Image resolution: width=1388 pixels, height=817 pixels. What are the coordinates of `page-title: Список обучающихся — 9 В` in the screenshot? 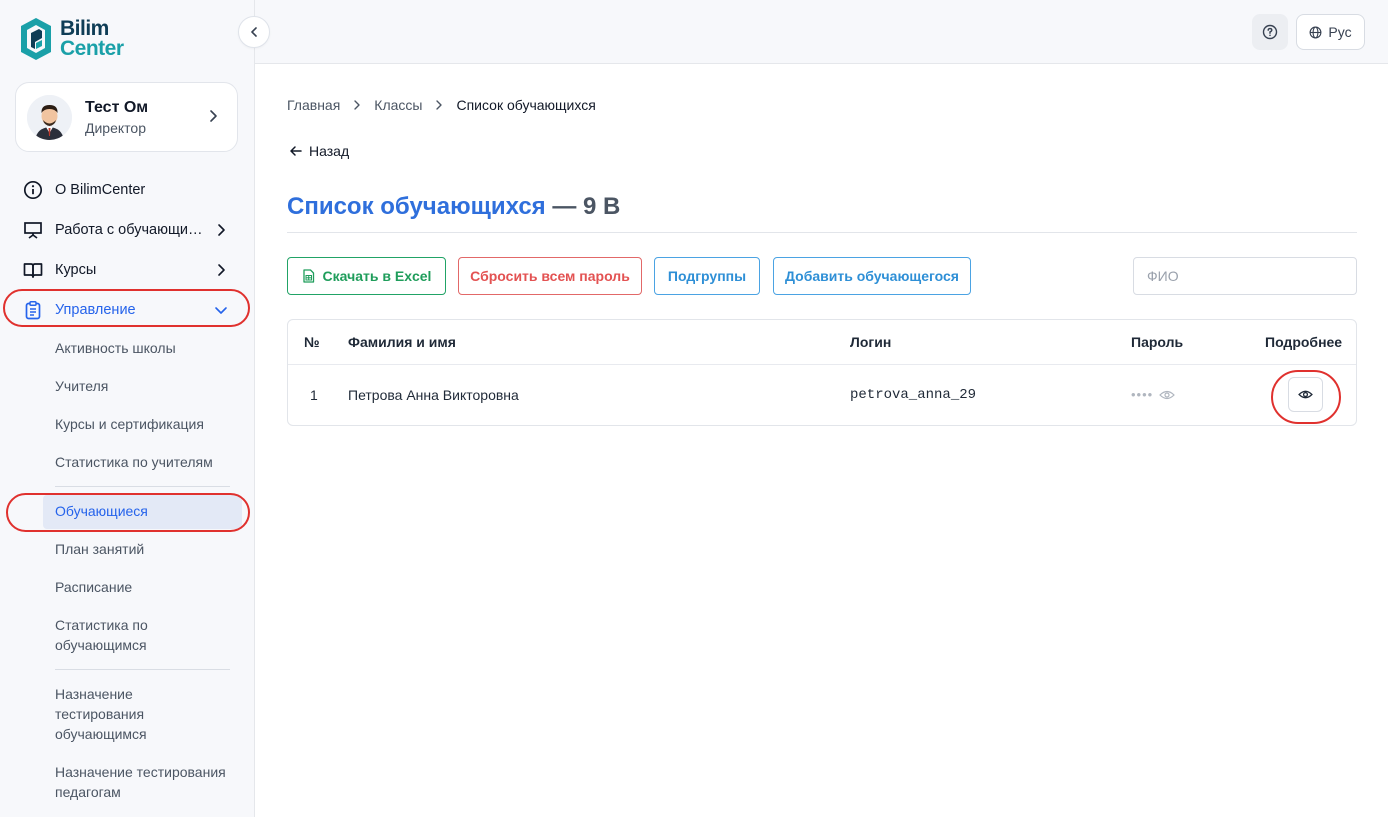 It's located at (453, 207).